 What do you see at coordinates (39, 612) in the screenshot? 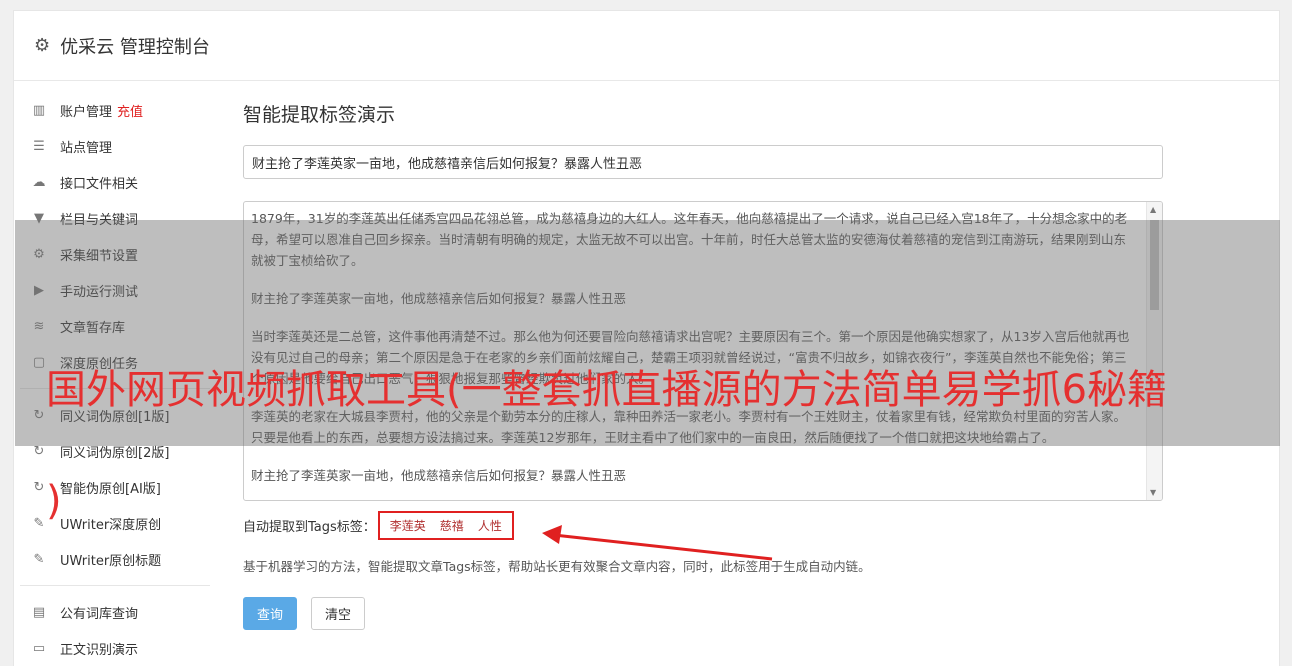
I see `book-icon: ▤` at bounding box center [39, 612].